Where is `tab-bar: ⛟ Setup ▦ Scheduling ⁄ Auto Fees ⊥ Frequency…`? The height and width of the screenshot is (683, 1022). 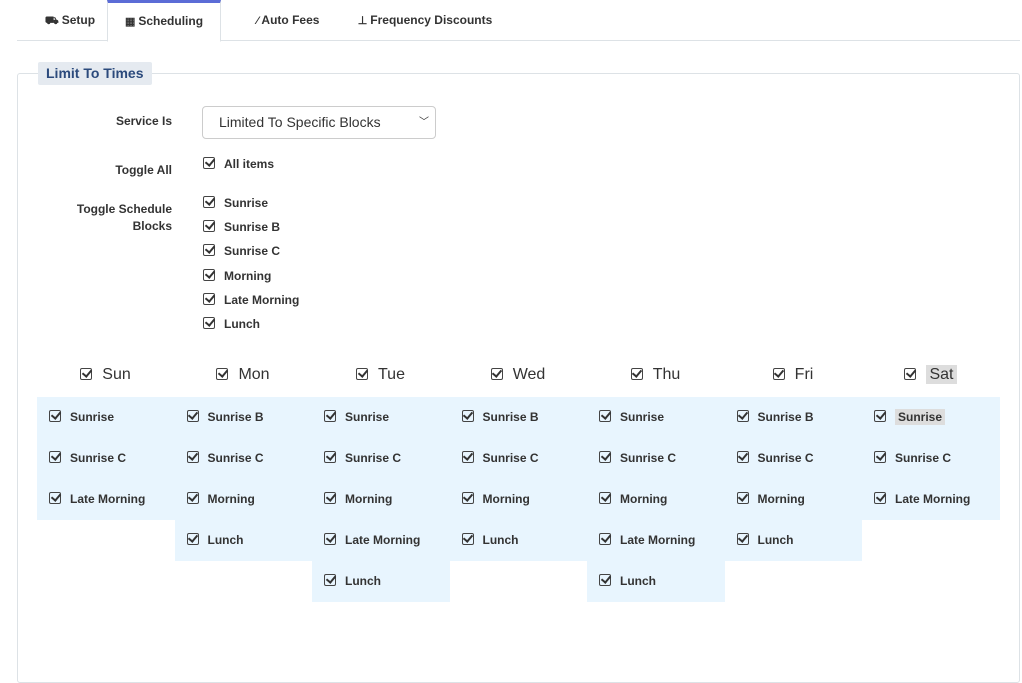 tab-bar: ⛟ Setup ▦ Scheduling ⁄ Auto Fees ⊥ Frequency… is located at coordinates (518, 21).